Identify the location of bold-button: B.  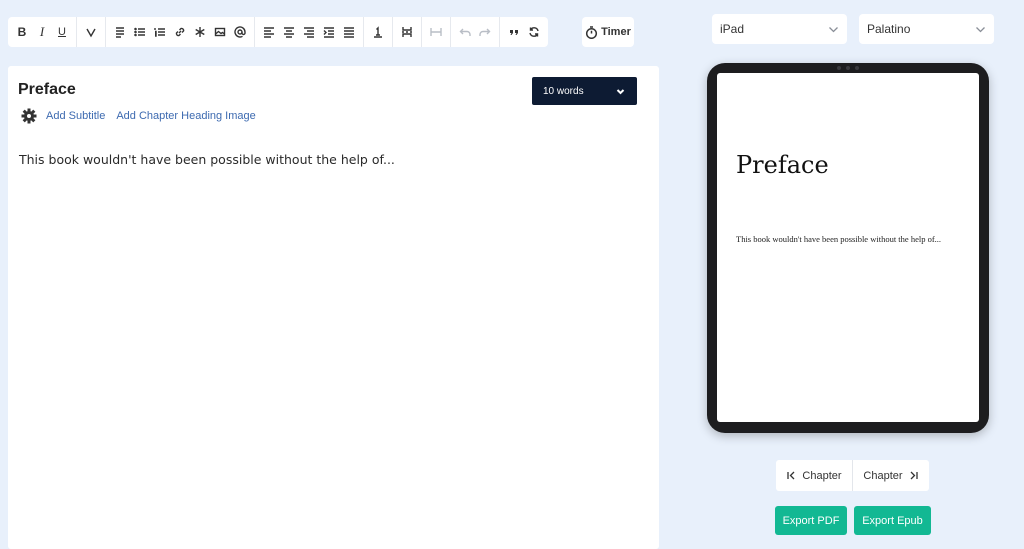
(22, 32).